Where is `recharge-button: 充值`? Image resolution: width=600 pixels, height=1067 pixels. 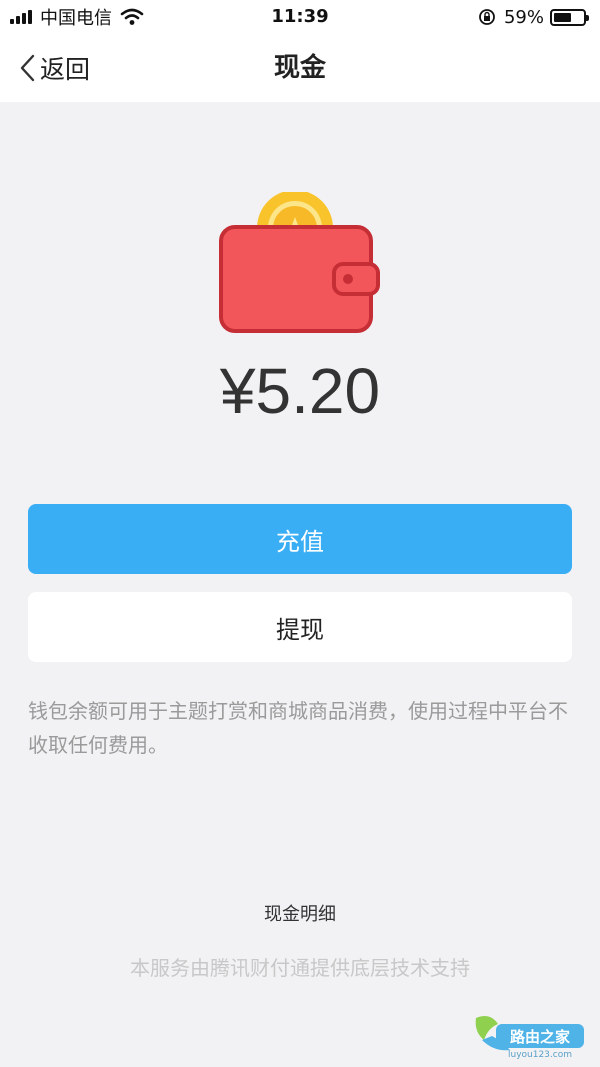 recharge-button: 充值 is located at coordinates (300, 539).